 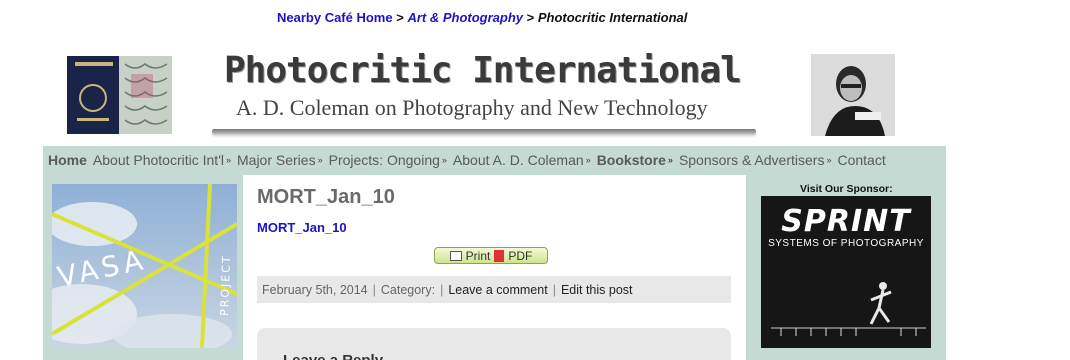 I want to click on header-divider, so click(x=484, y=131).